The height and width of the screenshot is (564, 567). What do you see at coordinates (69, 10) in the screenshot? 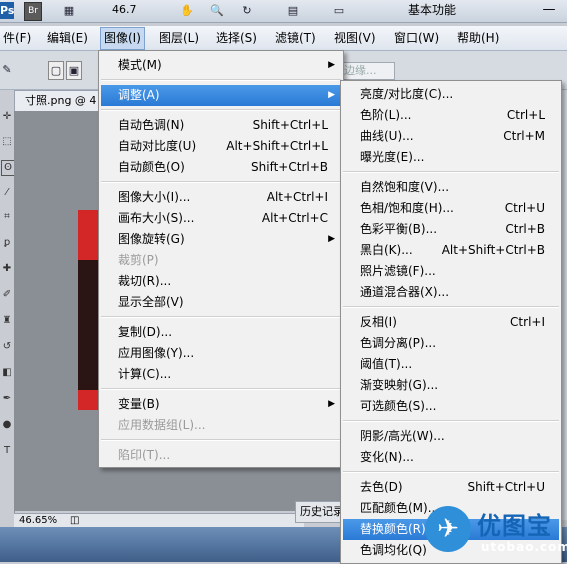
I see `view-extras-icon: ▦` at bounding box center [69, 10].